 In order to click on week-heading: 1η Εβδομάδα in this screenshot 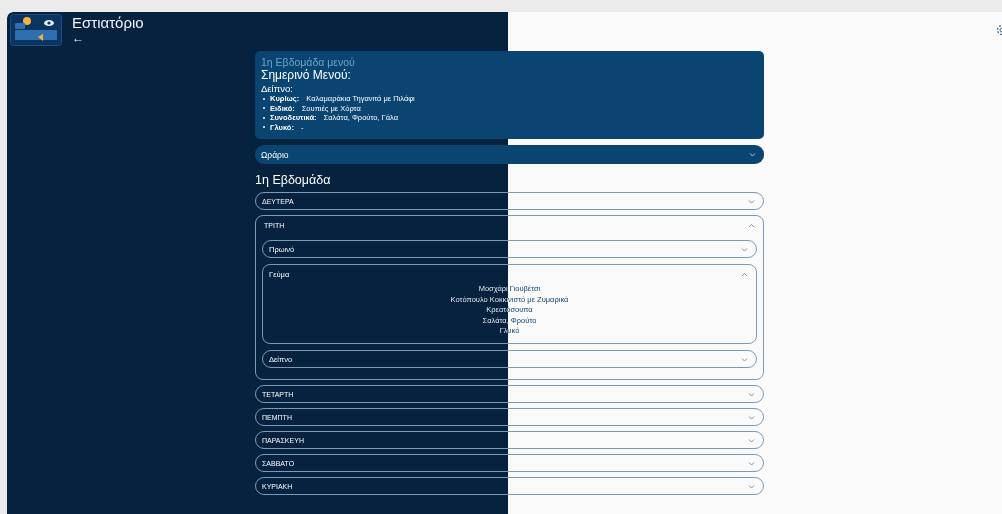, I will do `click(293, 180)`.